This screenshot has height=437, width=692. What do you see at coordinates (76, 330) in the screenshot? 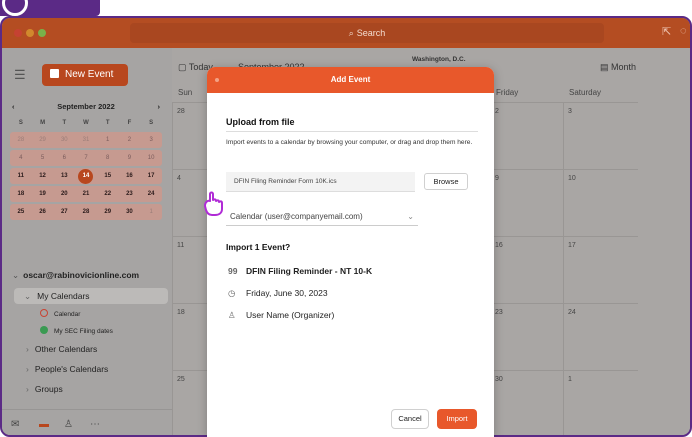
I see `sidebar-item-sec-filing: My SEC Filing dates` at bounding box center [76, 330].